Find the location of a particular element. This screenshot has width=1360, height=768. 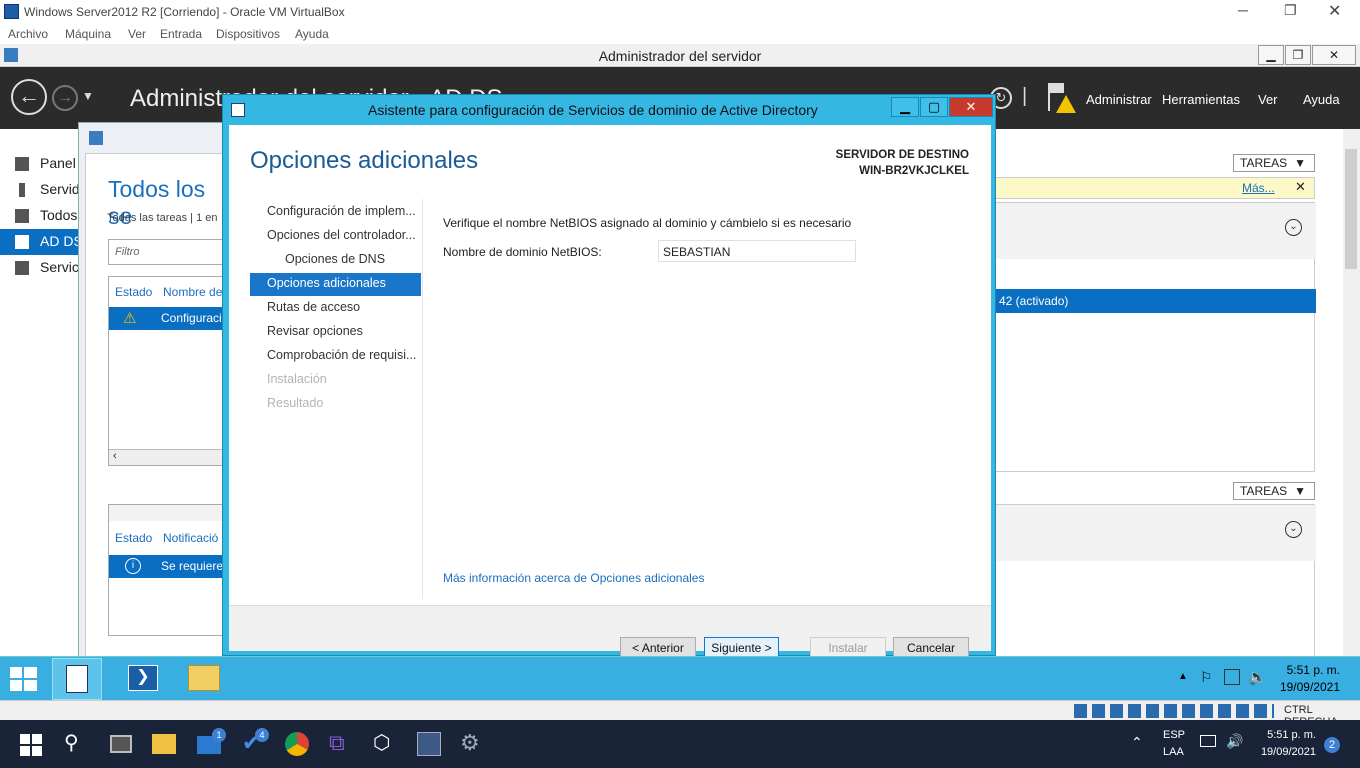

todo-badge: 4 is located at coordinates (262, 735).